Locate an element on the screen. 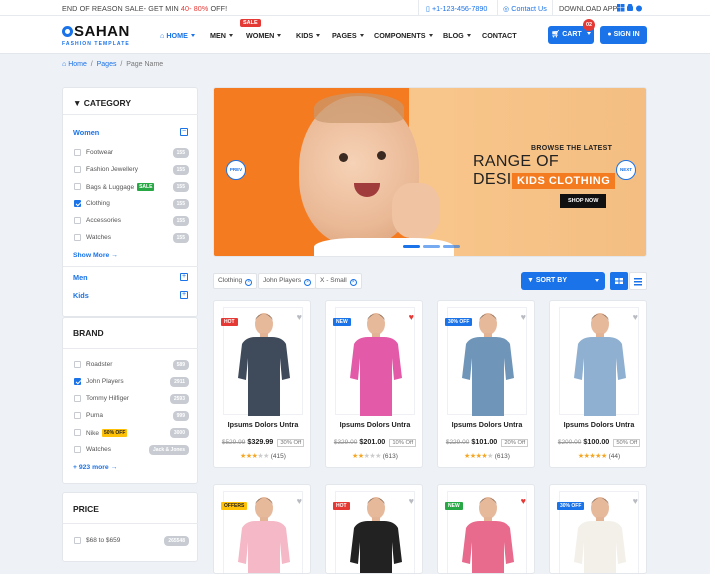 The width and height of the screenshot is (710, 574). logo: SAHAN FASHION TEMPLATE is located at coordinates (96, 35).